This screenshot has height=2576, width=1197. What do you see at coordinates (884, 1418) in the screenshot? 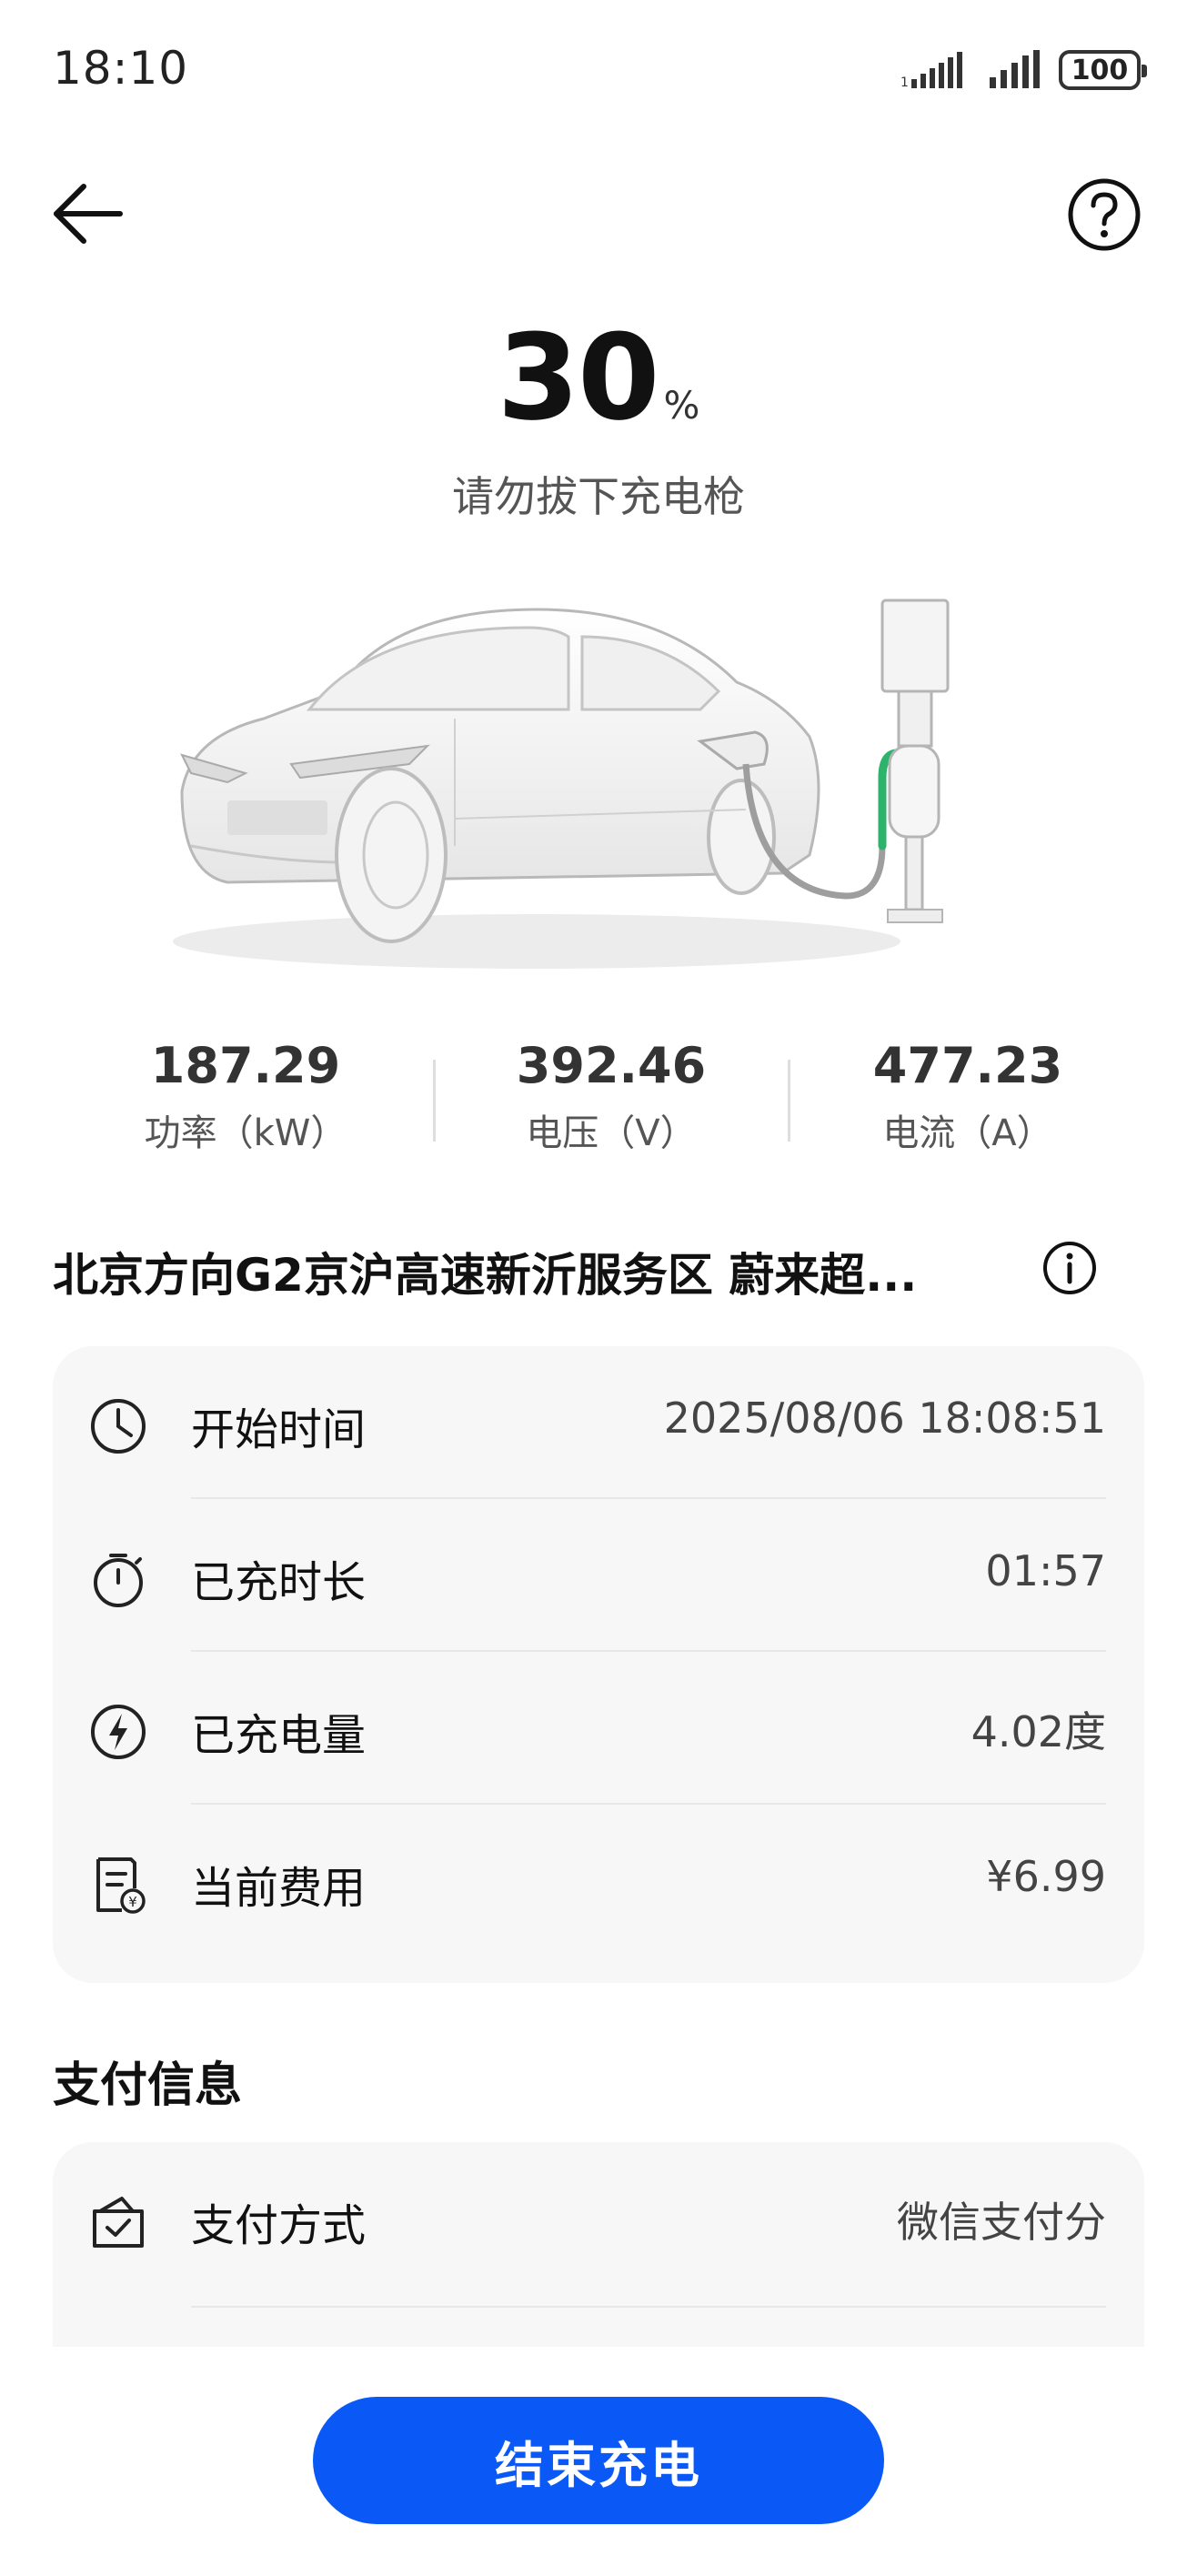
I see `row-value: 2025/08/06 18:08:51` at bounding box center [884, 1418].